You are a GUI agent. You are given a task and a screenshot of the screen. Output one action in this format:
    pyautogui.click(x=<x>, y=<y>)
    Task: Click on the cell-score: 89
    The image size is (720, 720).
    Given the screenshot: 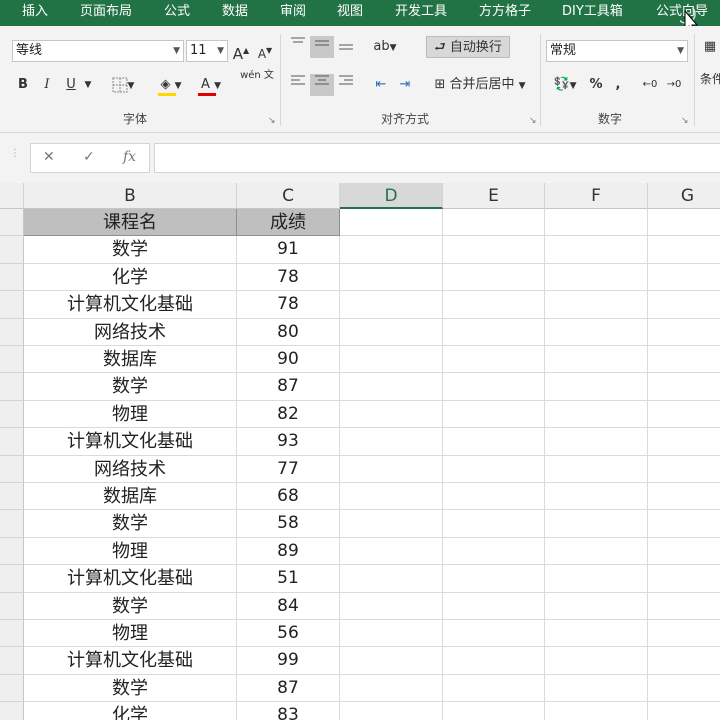 What is the action you would take?
    pyautogui.click(x=288, y=551)
    